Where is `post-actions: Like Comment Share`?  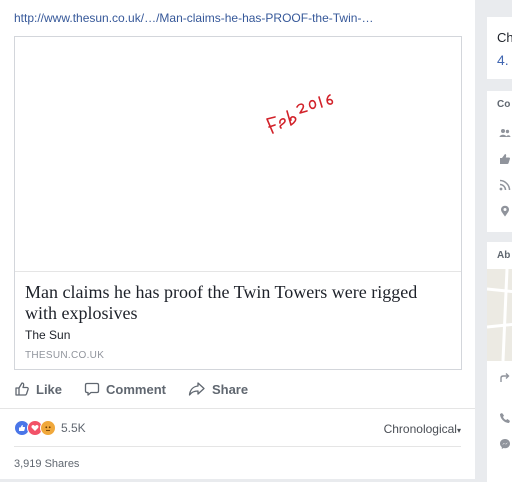 post-actions: Like Comment Share is located at coordinates (142, 389).